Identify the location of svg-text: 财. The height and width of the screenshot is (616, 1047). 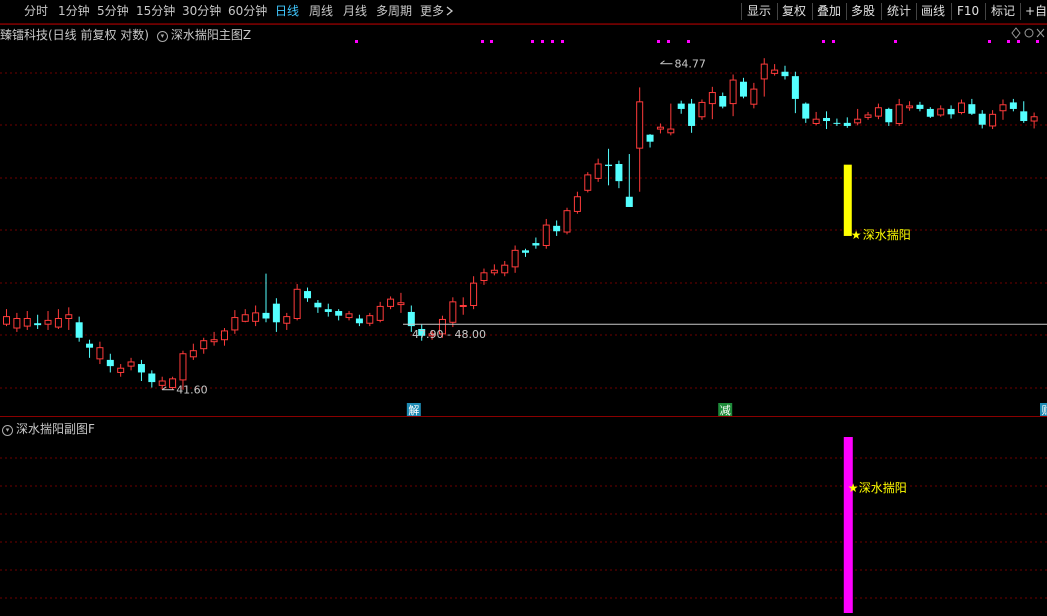
(1044, 410).